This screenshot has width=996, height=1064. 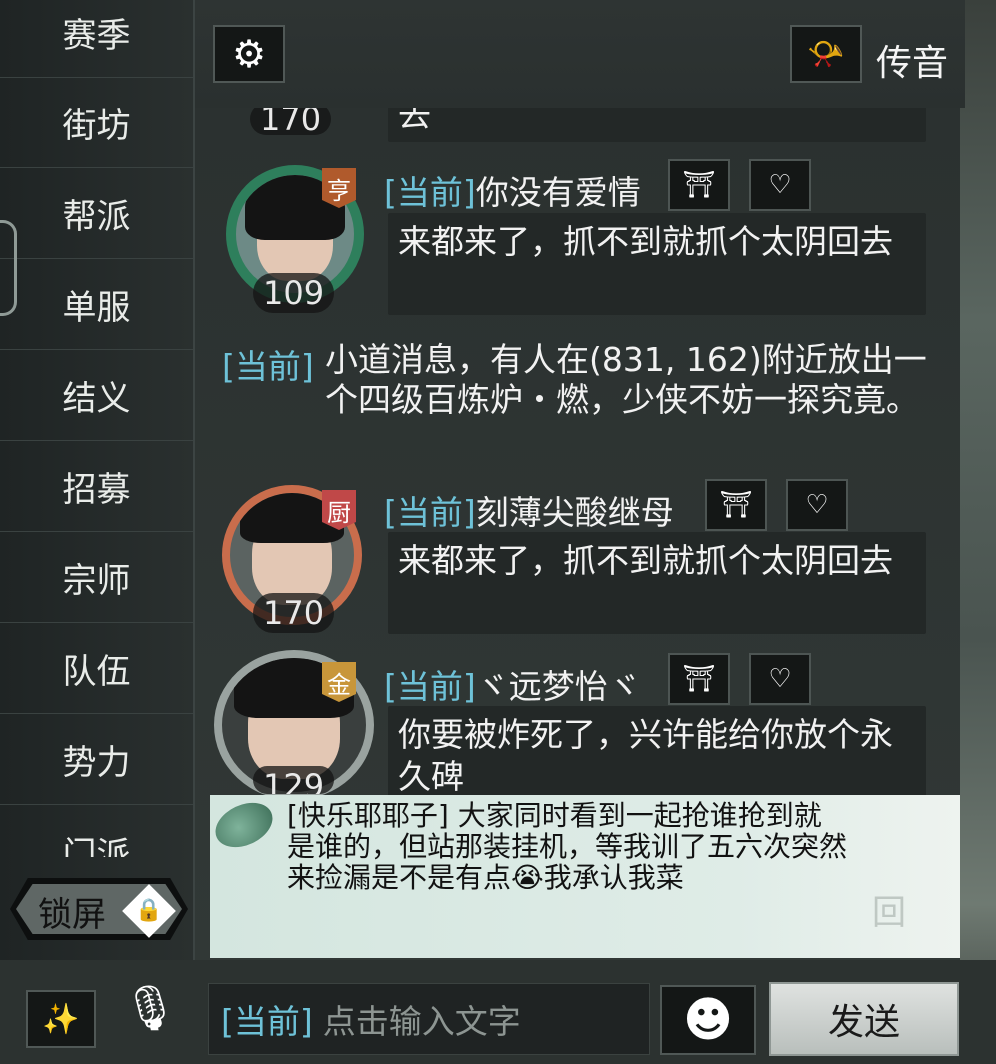 What do you see at coordinates (72, 915) in the screenshot?
I see `lock-screen-label: 锁屏` at bounding box center [72, 915].